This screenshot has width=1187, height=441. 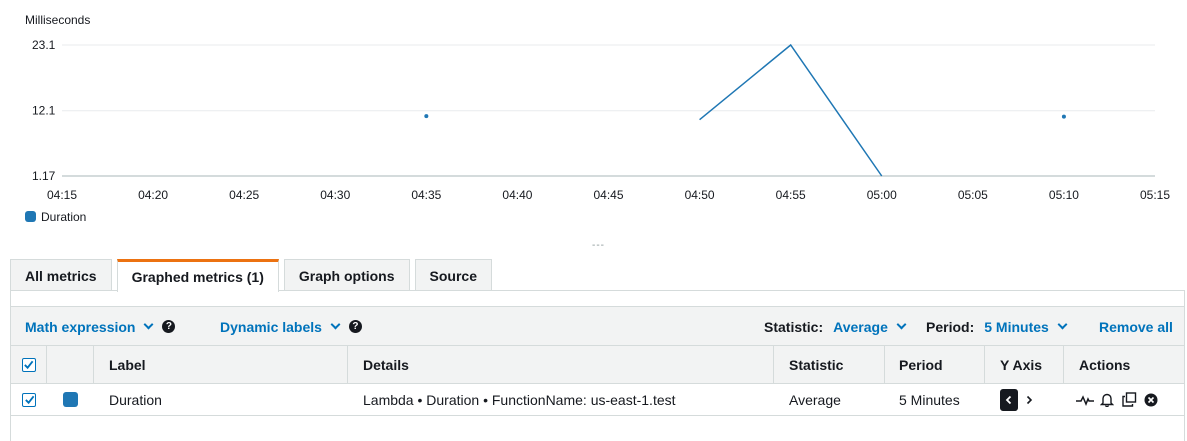 I want to click on column-header-details: Details, so click(x=561, y=364).